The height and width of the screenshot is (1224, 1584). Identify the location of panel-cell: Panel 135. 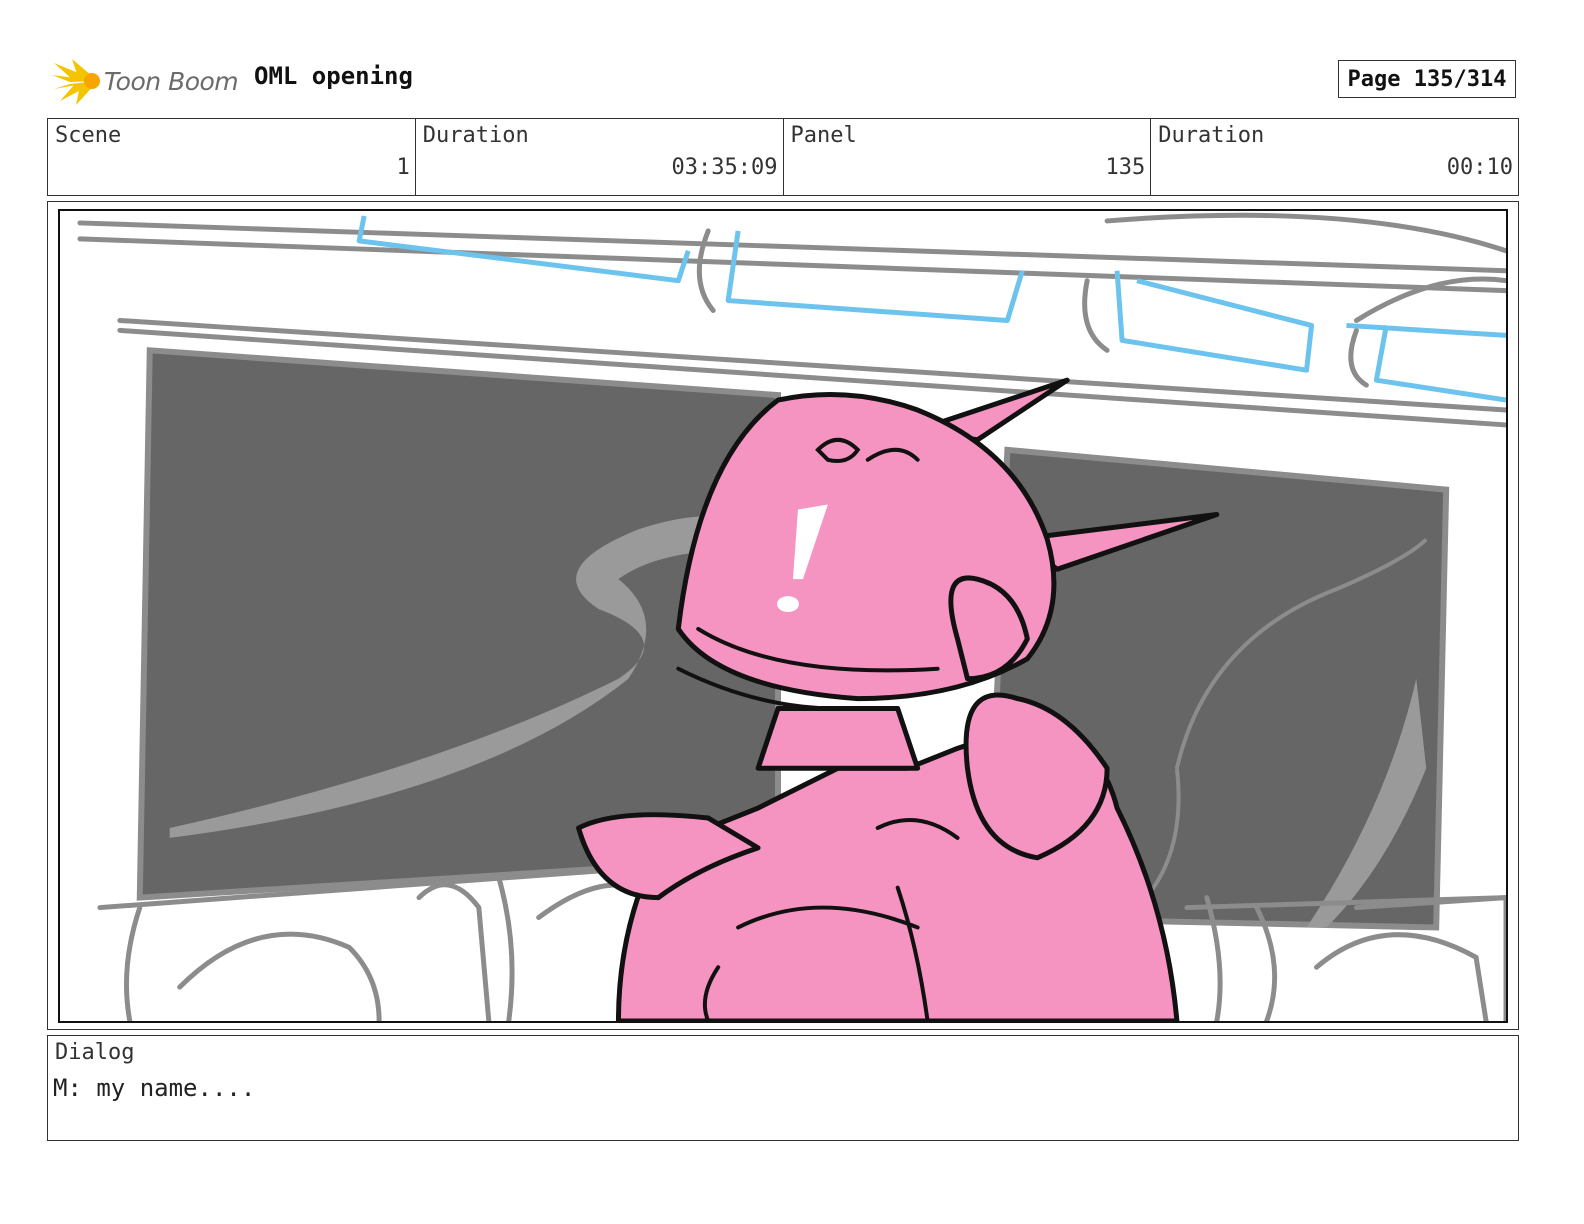
(968, 157).